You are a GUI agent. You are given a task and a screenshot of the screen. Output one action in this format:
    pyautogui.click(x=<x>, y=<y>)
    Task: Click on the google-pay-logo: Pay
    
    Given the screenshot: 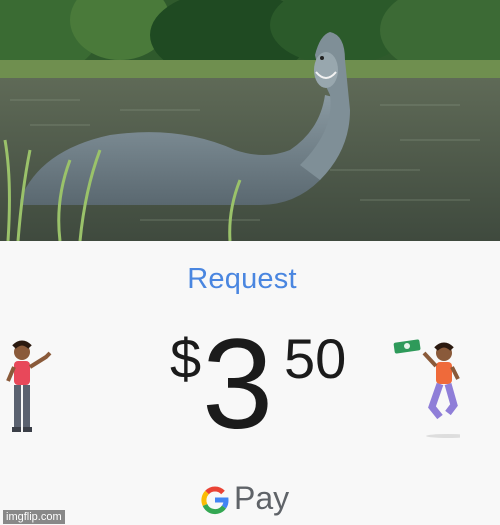 What is the action you would take?
    pyautogui.click(x=260, y=500)
    